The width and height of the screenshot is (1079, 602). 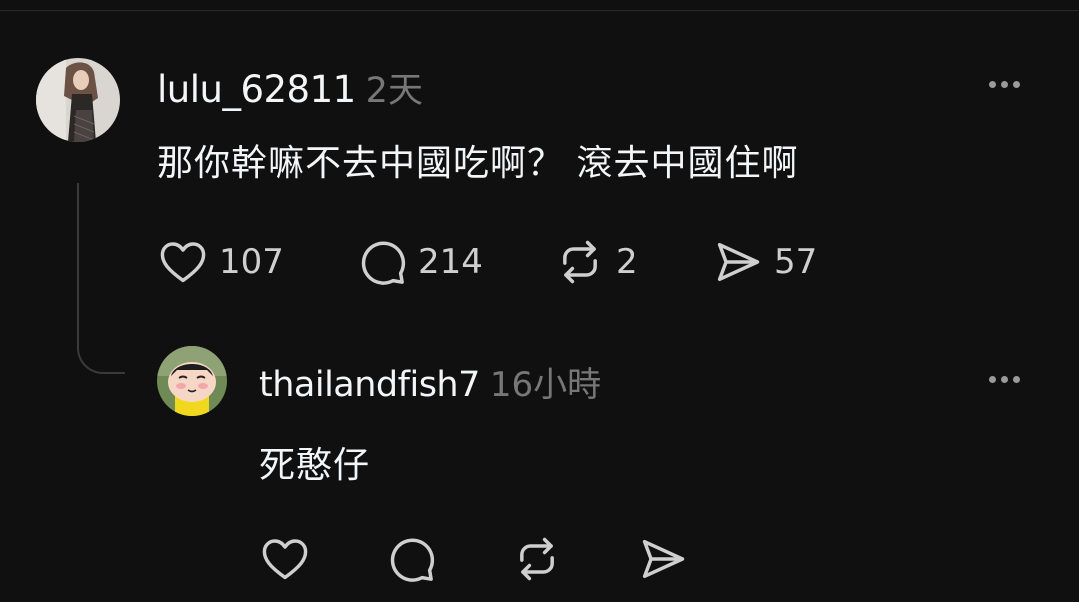 I want to click on like-button: 107, so click(x=256, y=262).